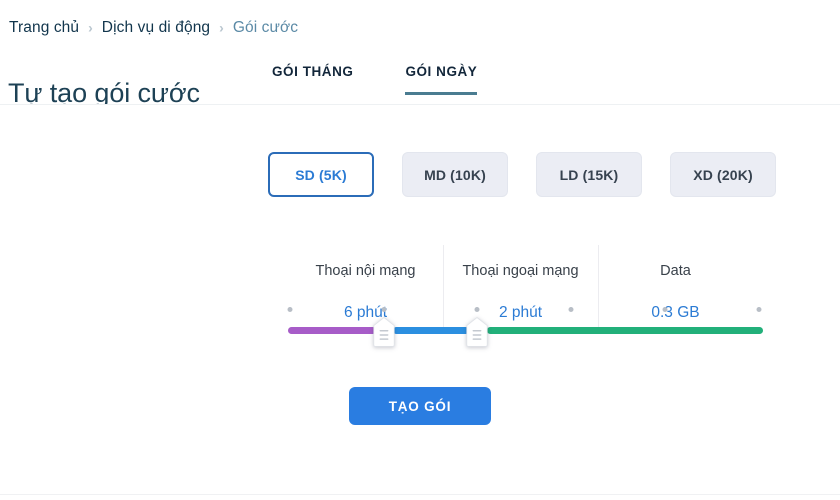 This screenshot has width=840, height=500. What do you see at coordinates (455, 174) in the screenshot?
I see `package-option-md: MD (10K)` at bounding box center [455, 174].